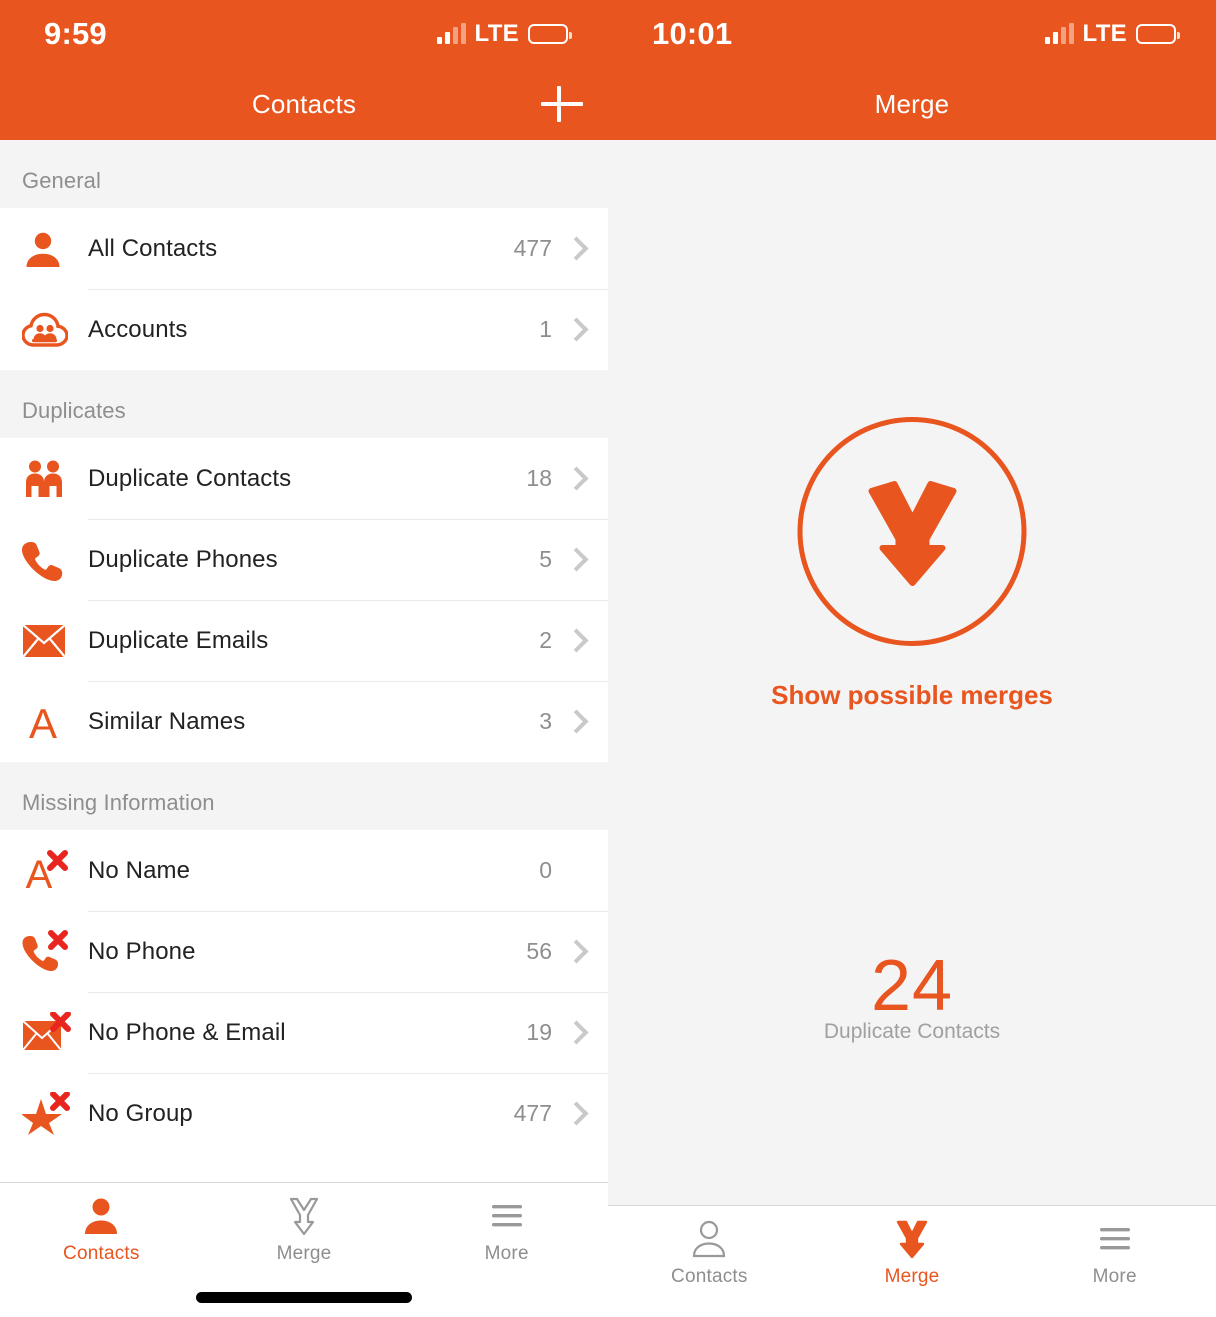  Describe the element at coordinates (304, 640) in the screenshot. I see `list-item-duplicate-emails: Duplicate Emails 2` at that location.